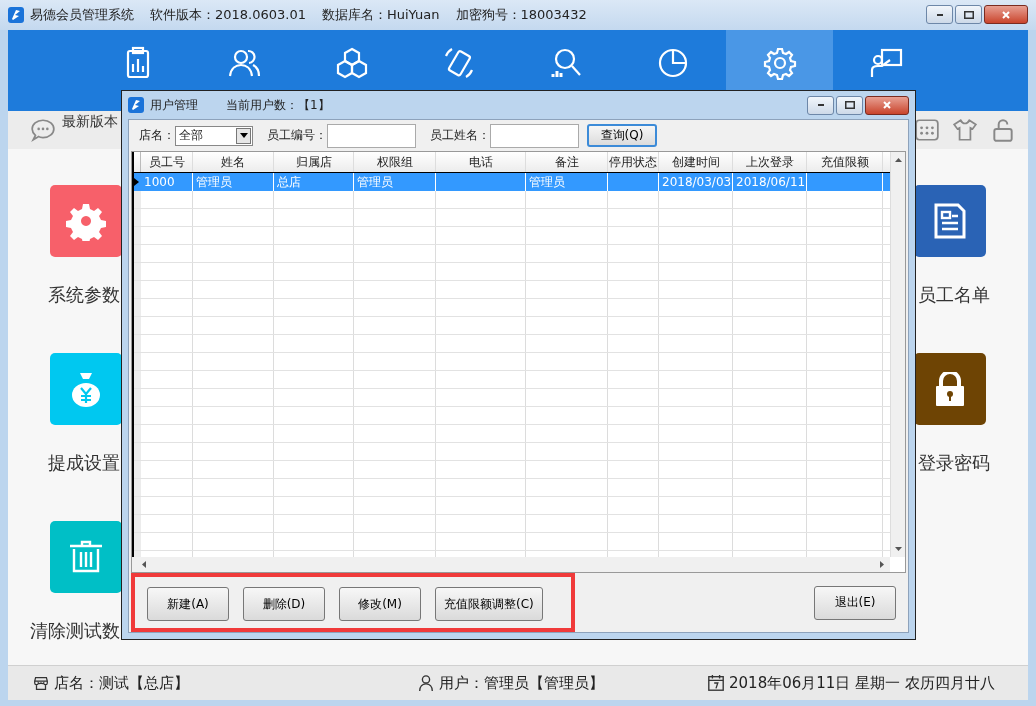 Image resolution: width=1036 pixels, height=706 pixels. What do you see at coordinates (228, 14) in the screenshot?
I see `version-label: 软件版本：2018.0603.01` at bounding box center [228, 14].